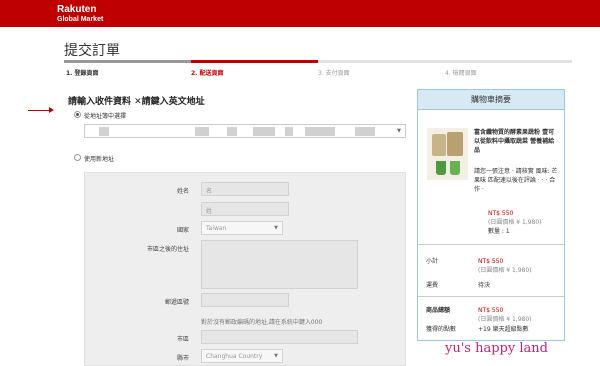 This screenshot has height=366, width=600. What do you see at coordinates (505, 319) in the screenshot?
I see `total-jpy: (日圓價格 ¥ 1,980)` at bounding box center [505, 319].